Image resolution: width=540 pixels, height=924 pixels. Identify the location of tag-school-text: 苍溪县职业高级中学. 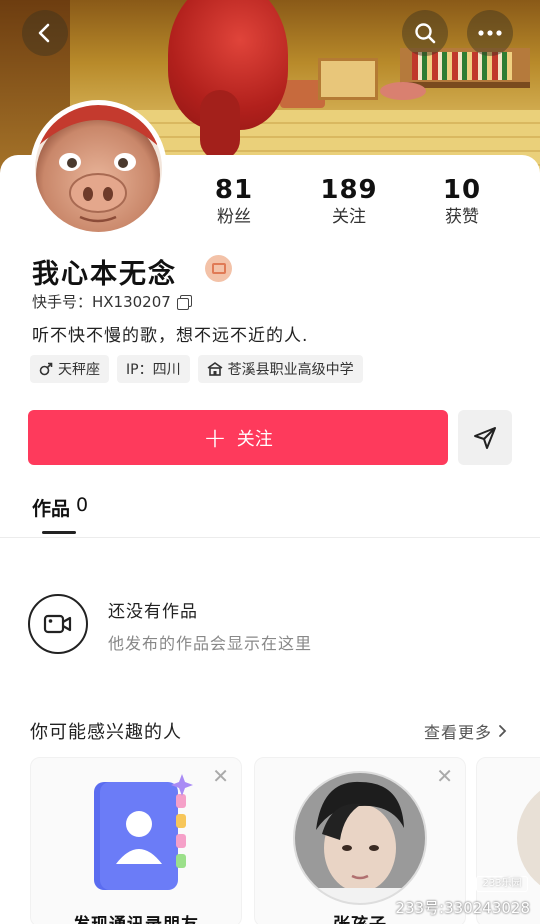
(290, 370).